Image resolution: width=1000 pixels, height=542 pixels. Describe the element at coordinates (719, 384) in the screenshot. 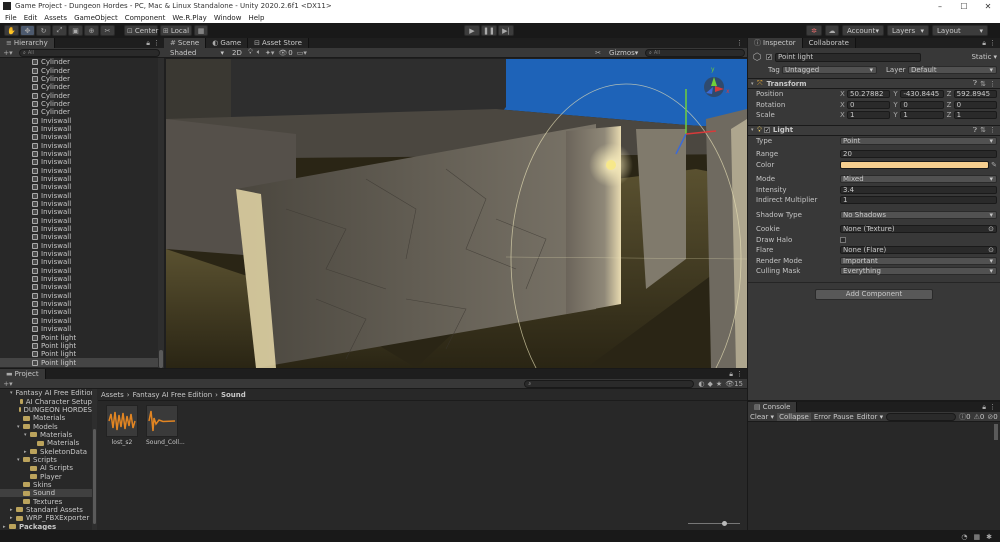

I see `favorite-icon: ★` at that location.